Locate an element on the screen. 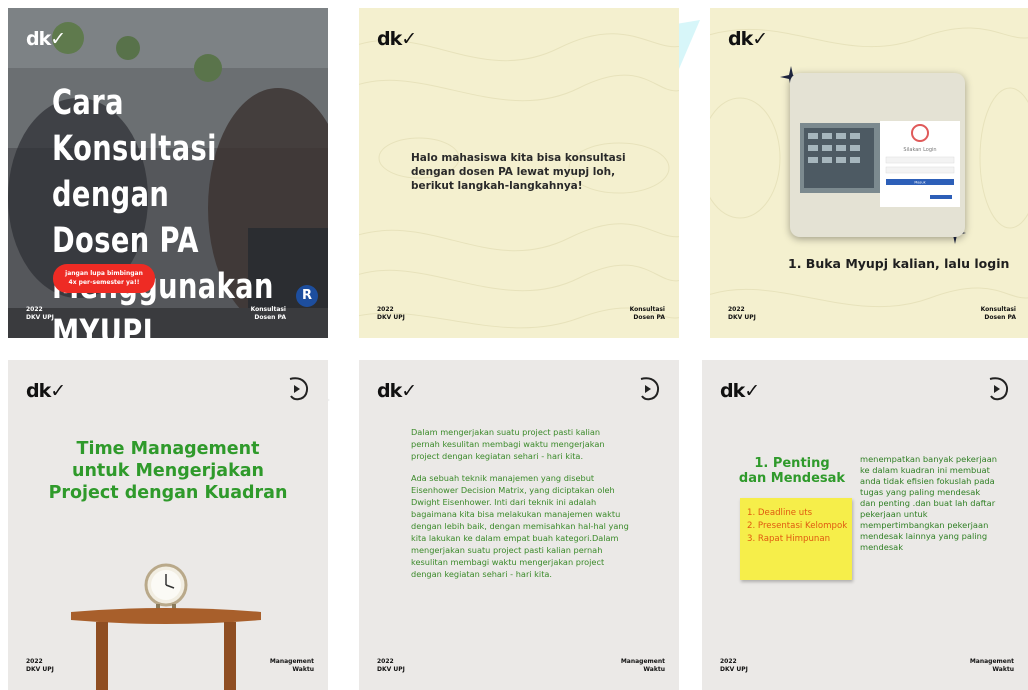  headline-line: MYUPJ is located at coordinates (103, 325).